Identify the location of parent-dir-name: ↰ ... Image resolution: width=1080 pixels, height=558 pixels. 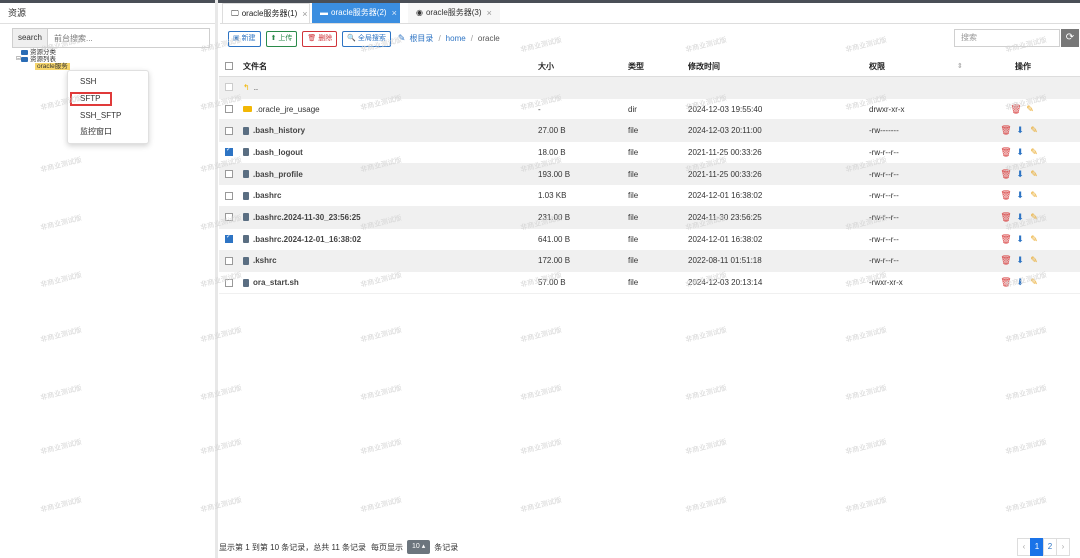
(250, 87).